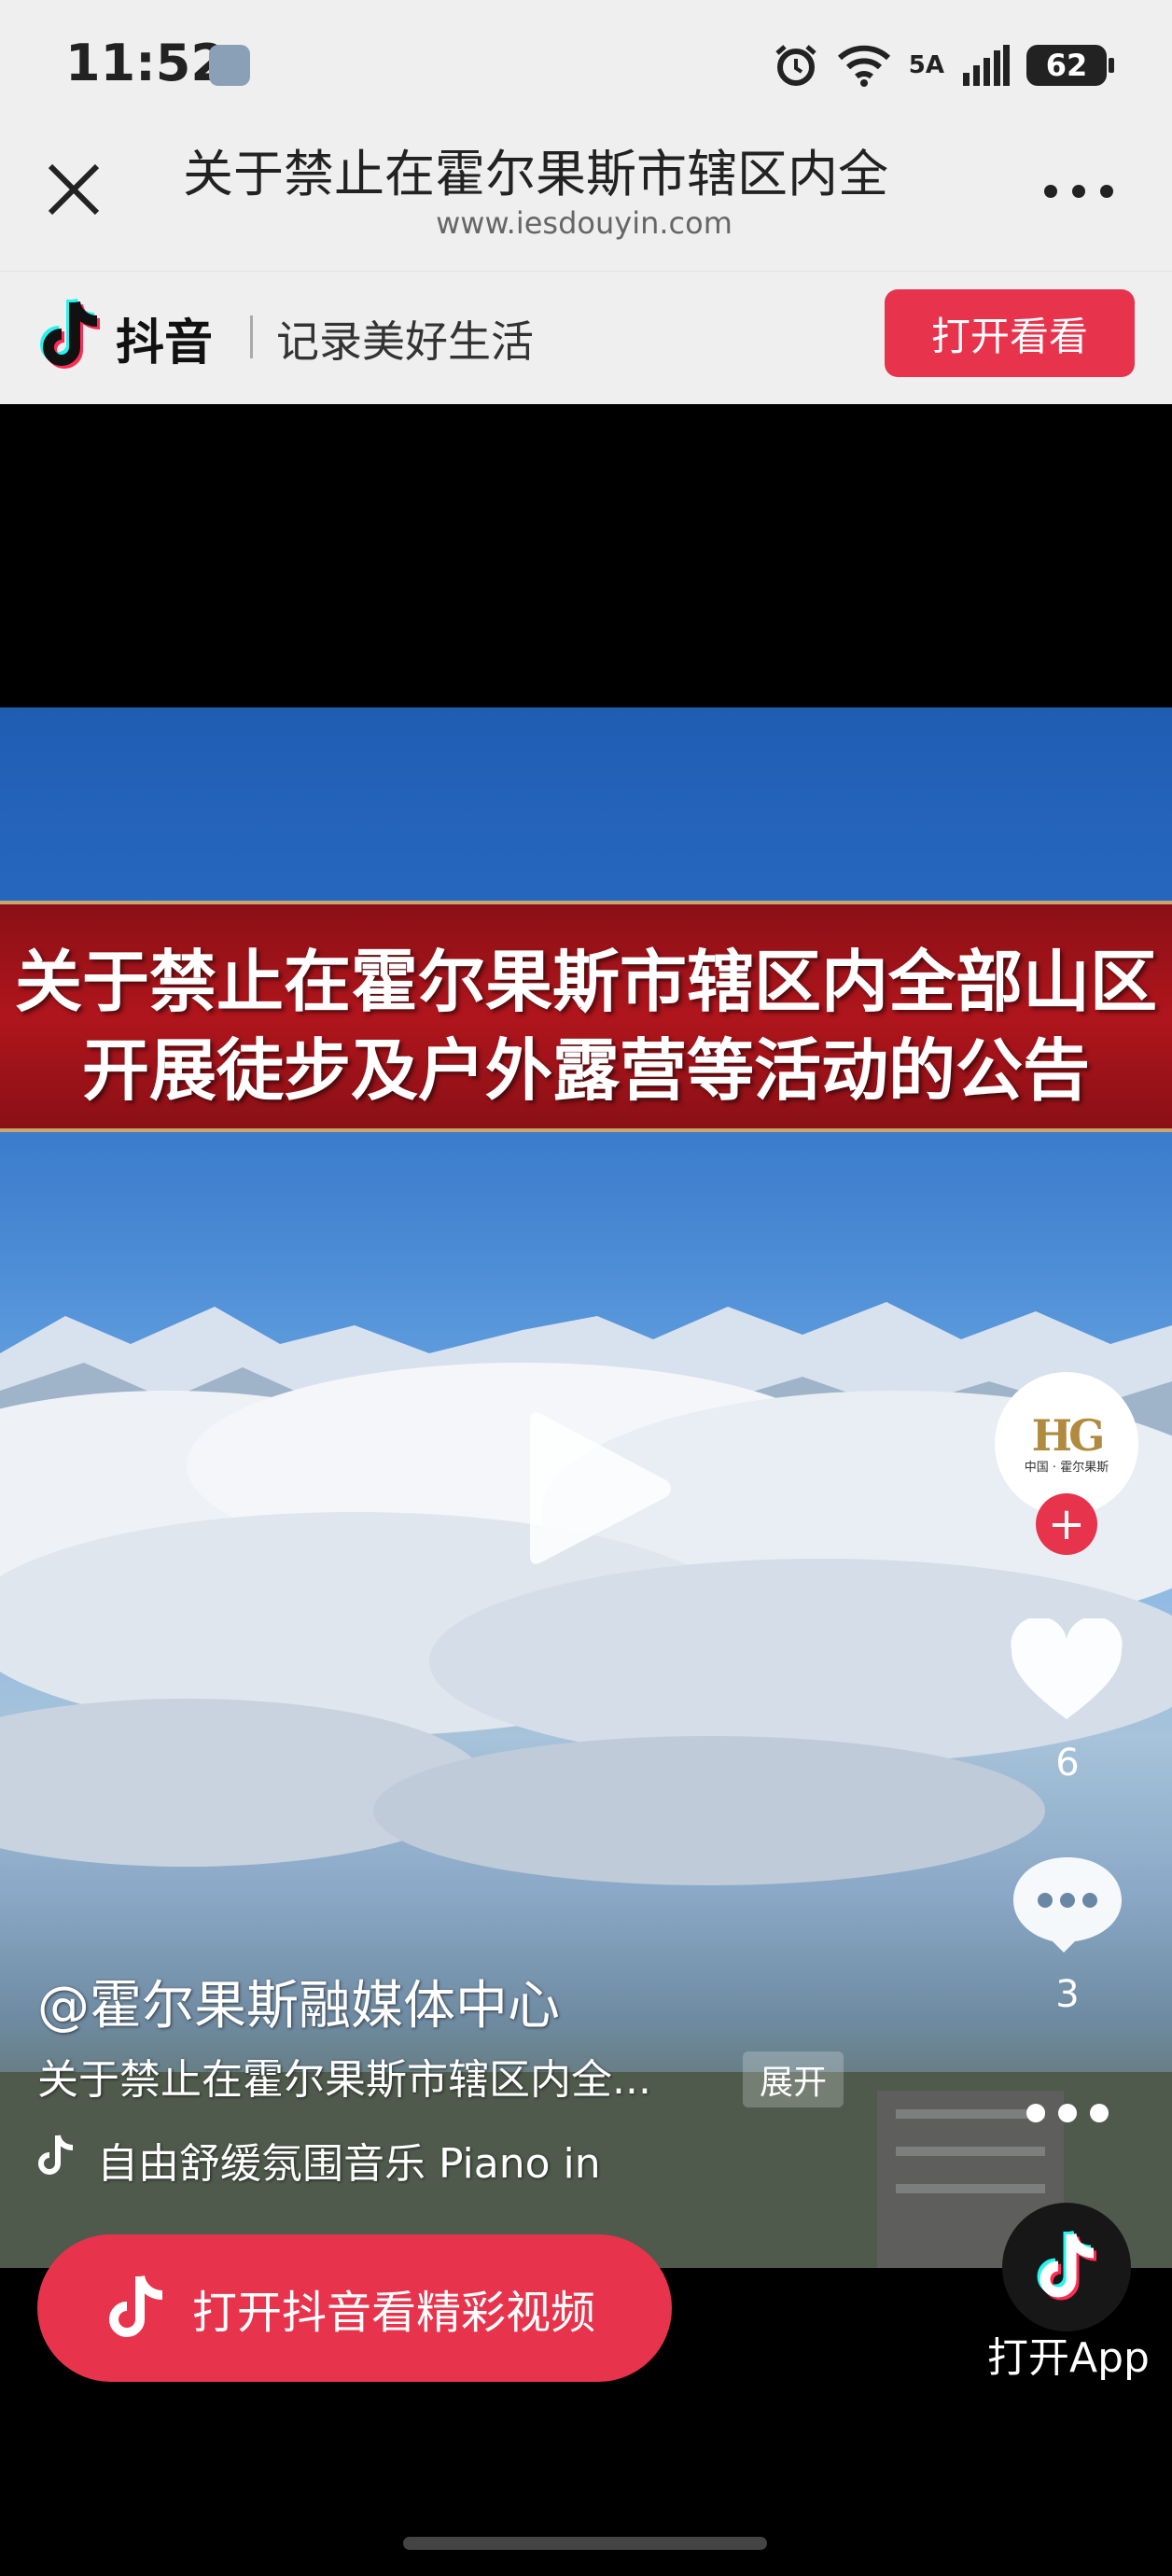 Image resolution: width=1172 pixels, height=2576 pixels. What do you see at coordinates (394, 2313) in the screenshot?
I see `open-douyin-video-label: 打开抖音看精彩视频` at bounding box center [394, 2313].